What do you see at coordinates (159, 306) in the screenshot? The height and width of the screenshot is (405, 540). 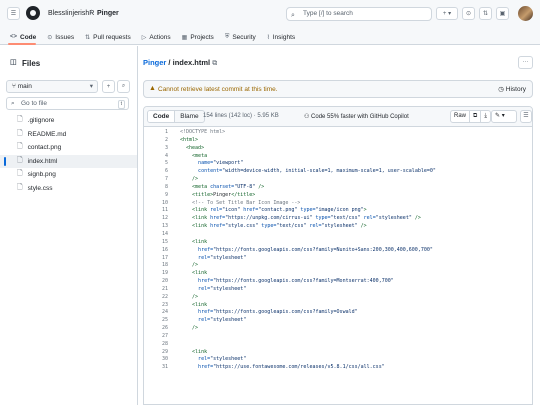 I see `line-number: 23` at bounding box center [159, 306].